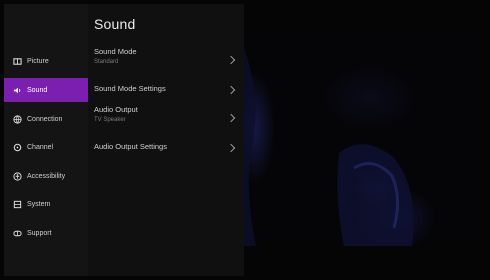 The height and width of the screenshot is (280, 490). What do you see at coordinates (17, 204) in the screenshot?
I see `system-icon` at bounding box center [17, 204].